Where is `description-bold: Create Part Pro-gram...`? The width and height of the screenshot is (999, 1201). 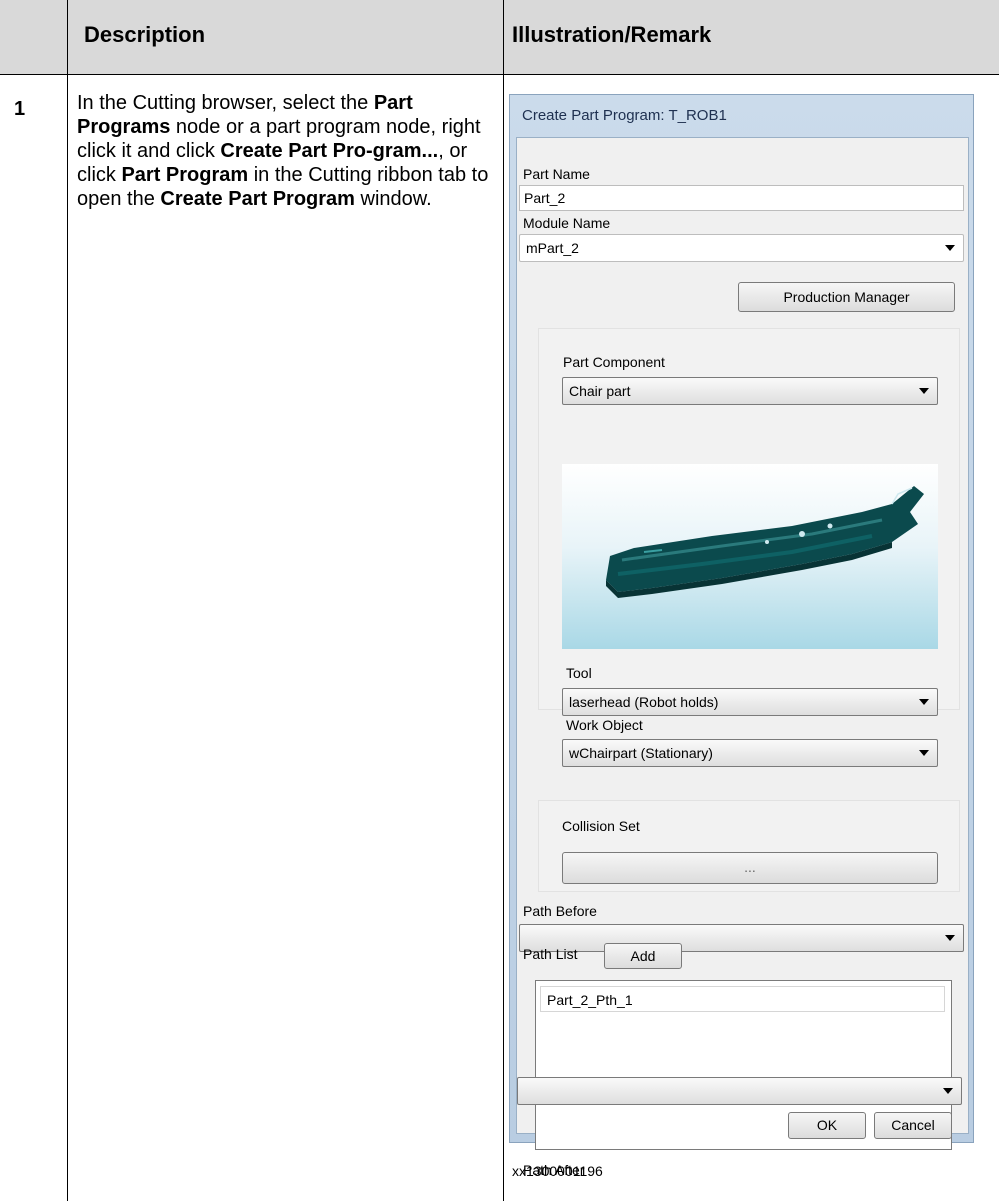 description-bold: Create Part Pro-gram... is located at coordinates (329, 151).